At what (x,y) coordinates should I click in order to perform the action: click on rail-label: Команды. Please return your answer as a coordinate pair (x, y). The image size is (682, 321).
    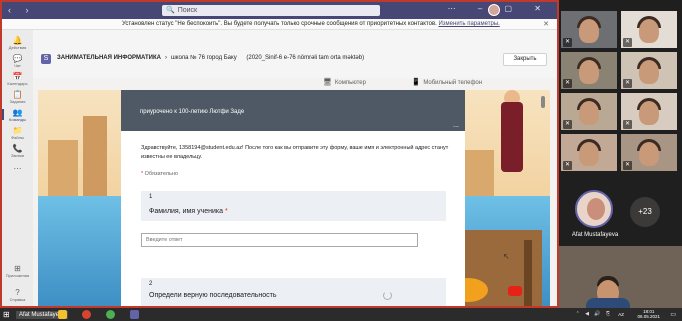
    Looking at the image, I should click on (17, 119).